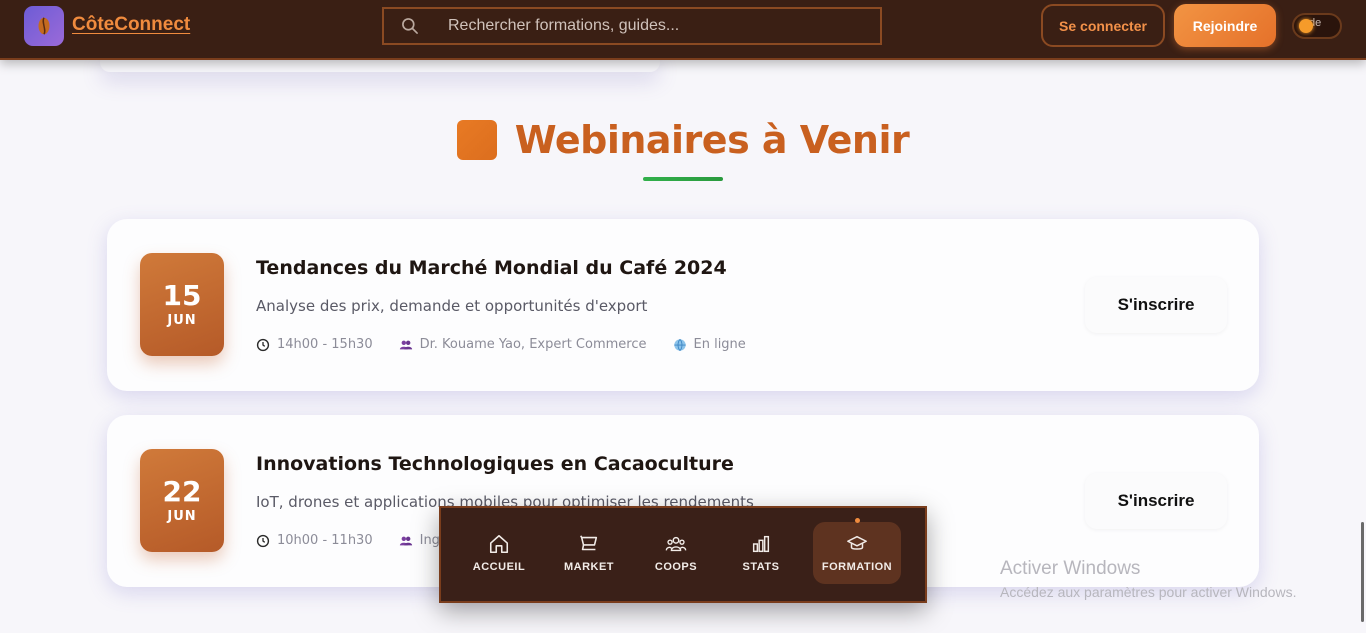 This screenshot has width=1366, height=633. I want to click on nav-label: ACCUEIL, so click(499, 567).